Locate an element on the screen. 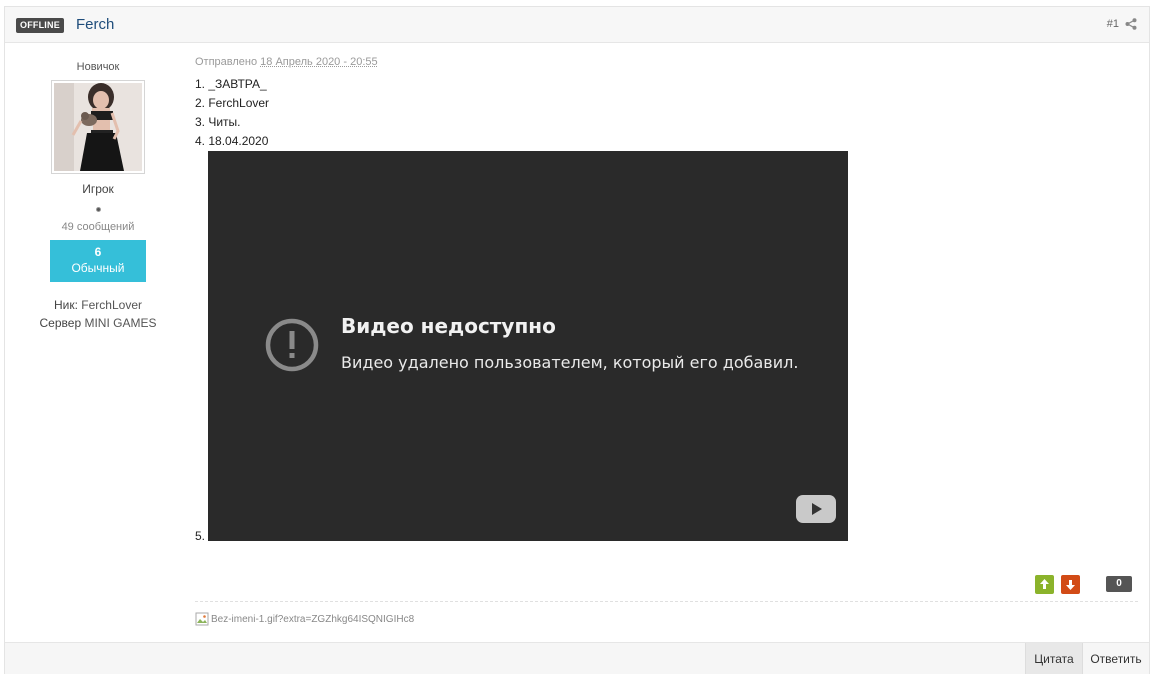 Image resolution: width=1155 pixels, height=674 pixels. signature: Bez-imeni-1.gif?extra=ZGZhkg64ISQNIGIHc8 is located at coordinates (304, 619).